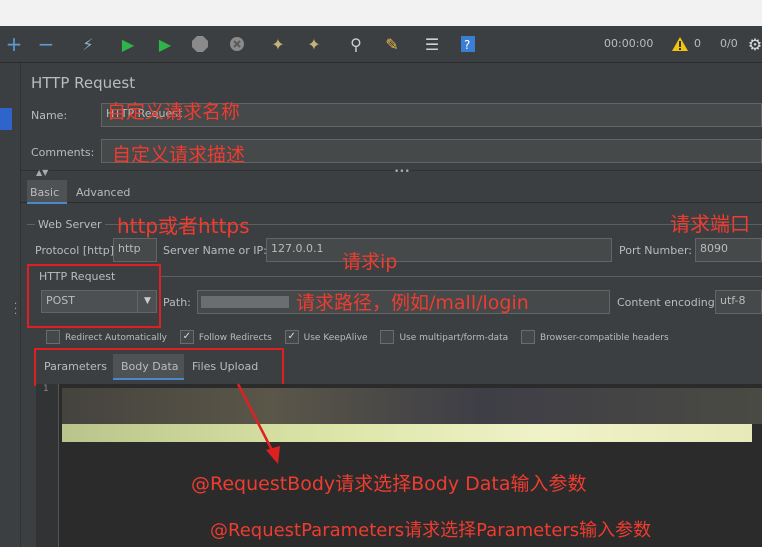 The height and width of the screenshot is (547, 762). I want to click on chevron-down-icon: ▼, so click(147, 301).